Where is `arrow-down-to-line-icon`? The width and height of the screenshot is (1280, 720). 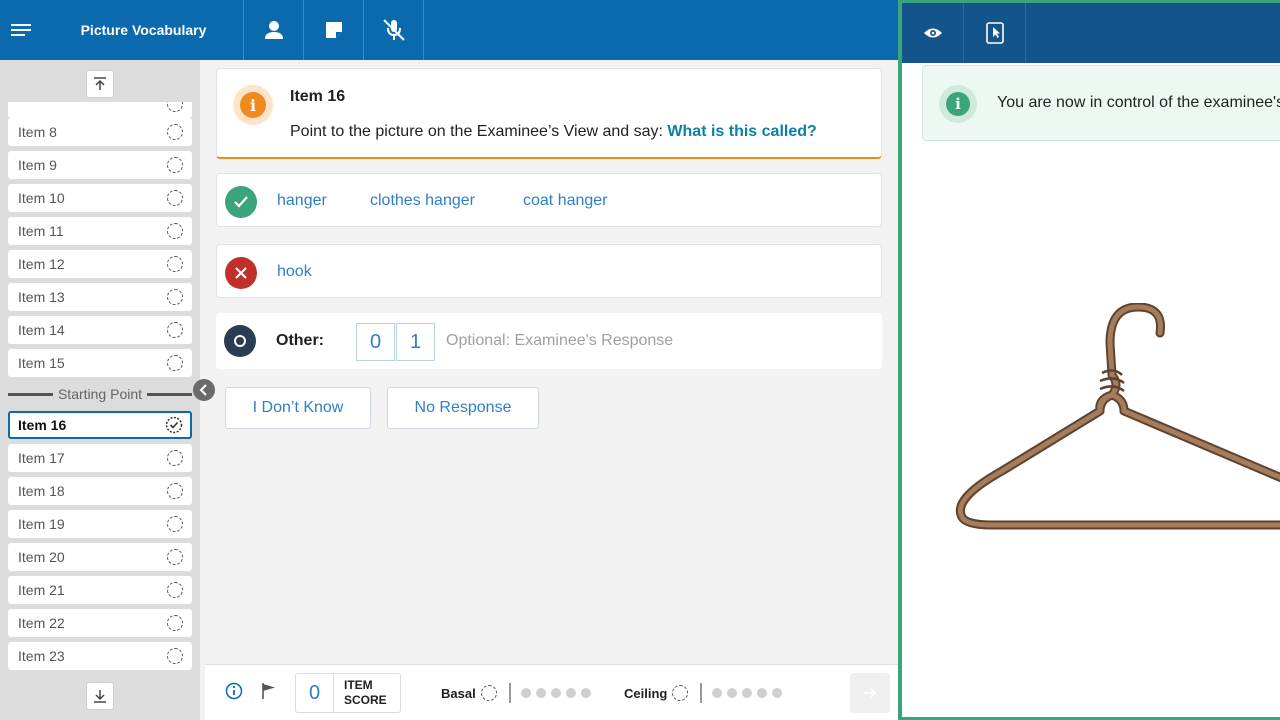
arrow-down-to-line-icon is located at coordinates (100, 696).